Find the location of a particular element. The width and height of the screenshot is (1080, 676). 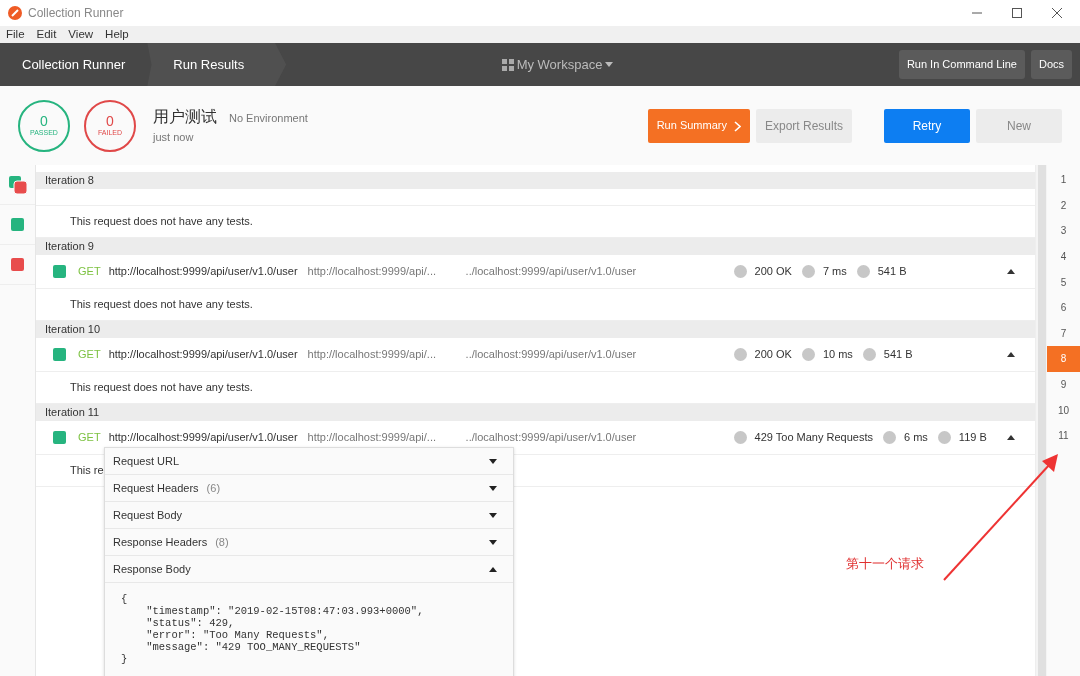

app-logo-icon is located at coordinates (15, 13).